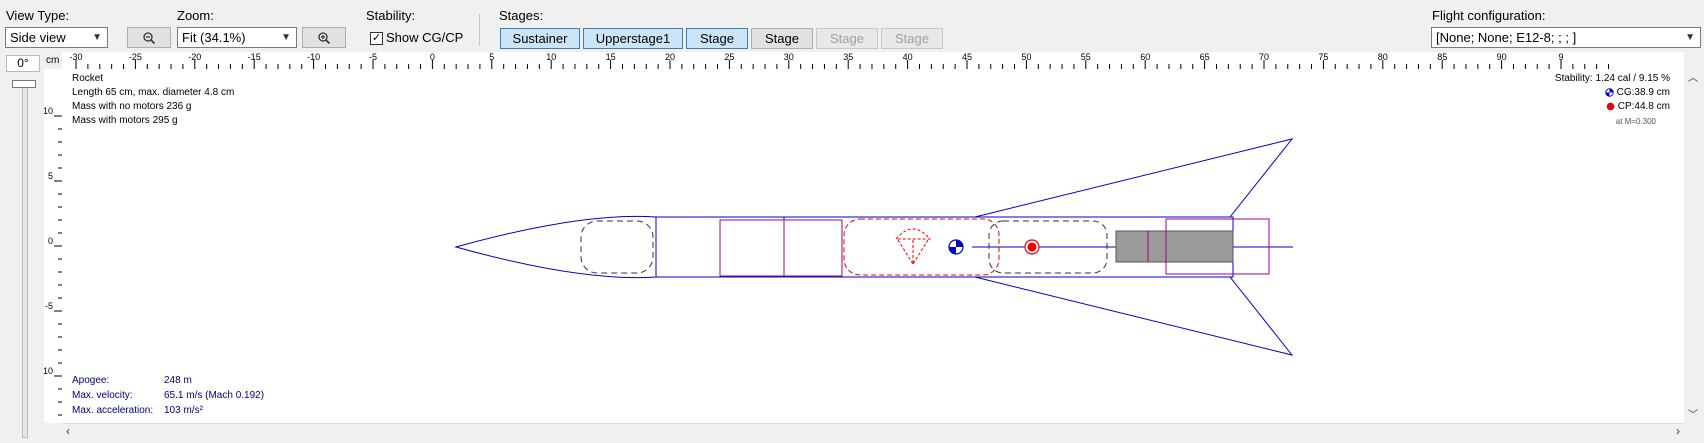  What do you see at coordinates (1610, 106) in the screenshot?
I see `cp-legend-icon` at bounding box center [1610, 106].